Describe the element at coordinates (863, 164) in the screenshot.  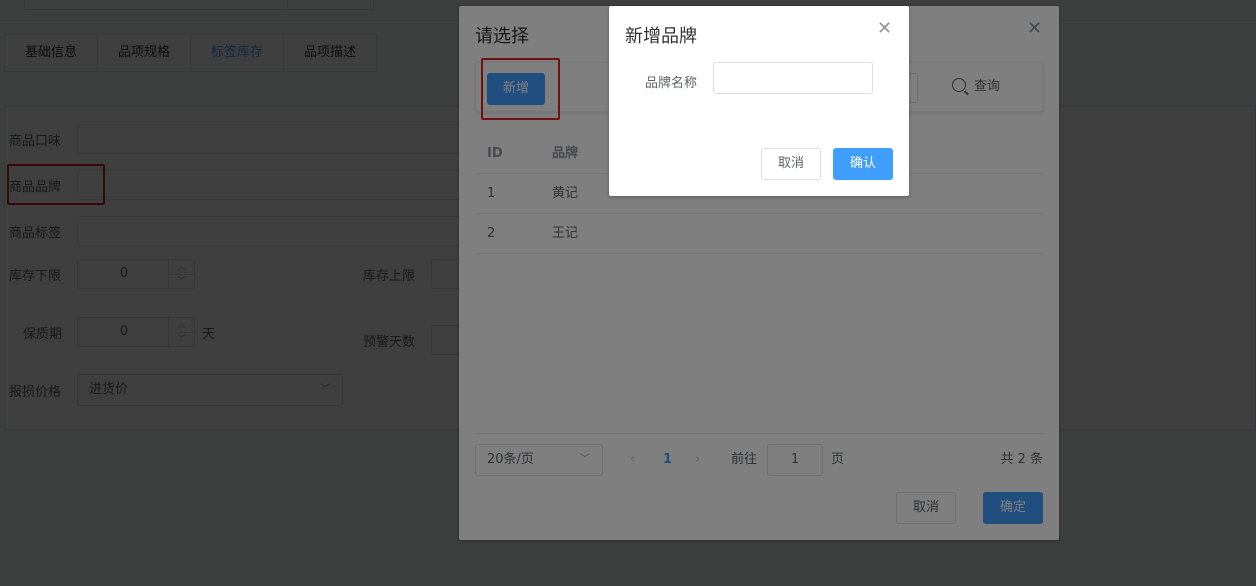
I see `confirm-button: 确认` at that location.